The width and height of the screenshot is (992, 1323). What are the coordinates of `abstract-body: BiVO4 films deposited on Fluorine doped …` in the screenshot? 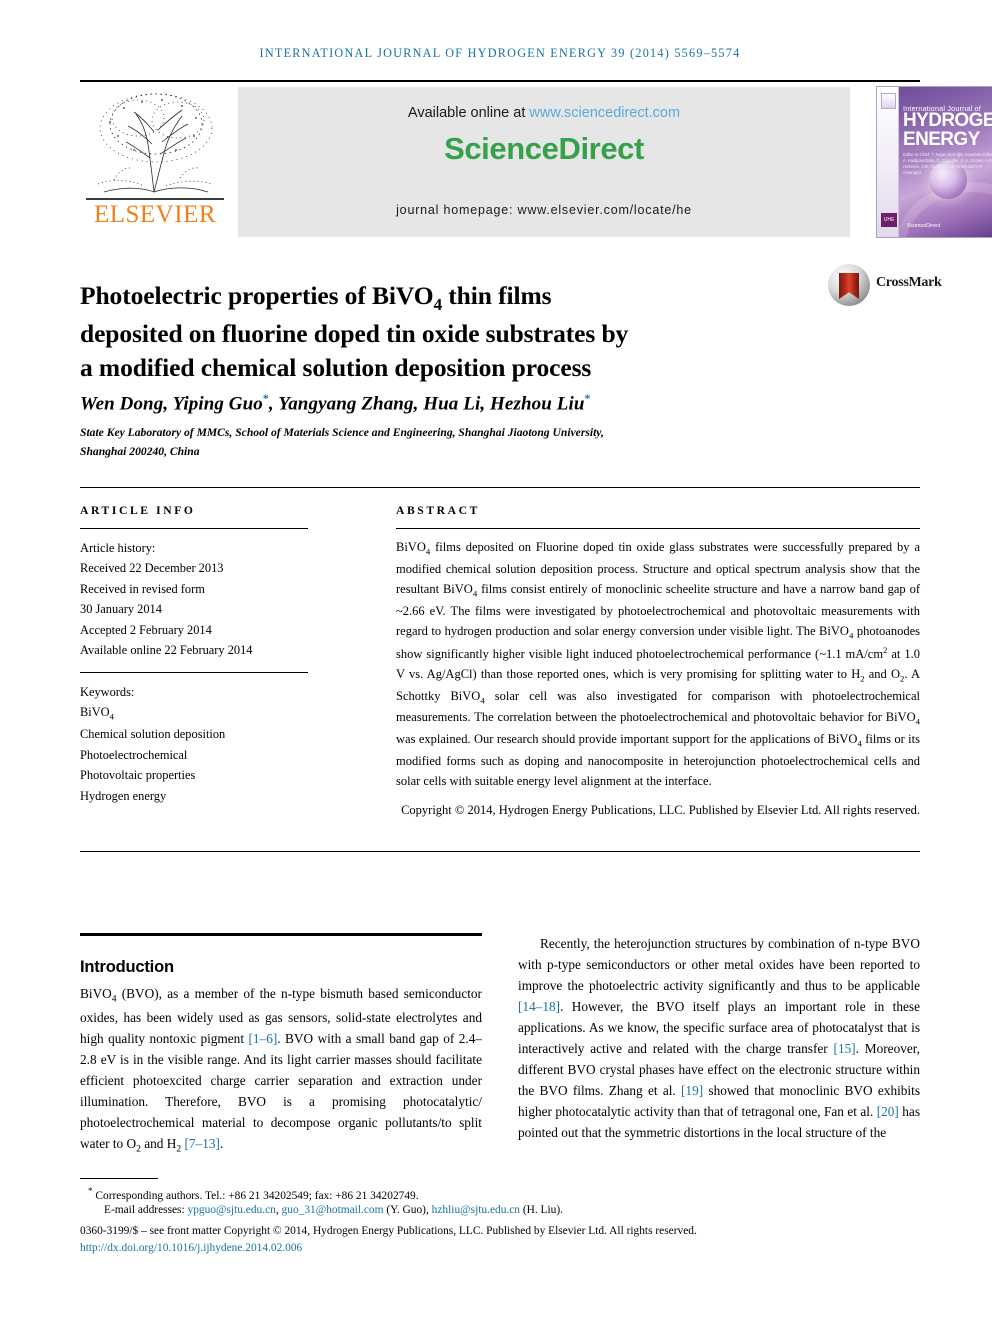 It's located at (658, 664).